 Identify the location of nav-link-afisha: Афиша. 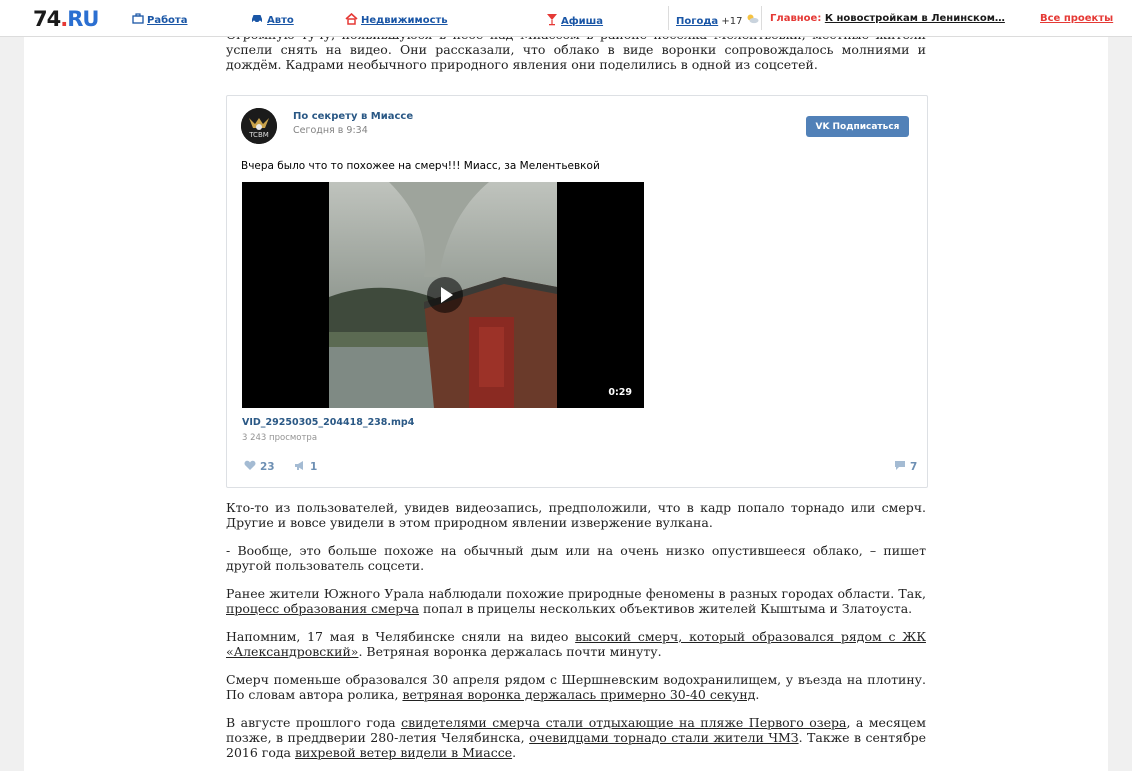
(574, 21).